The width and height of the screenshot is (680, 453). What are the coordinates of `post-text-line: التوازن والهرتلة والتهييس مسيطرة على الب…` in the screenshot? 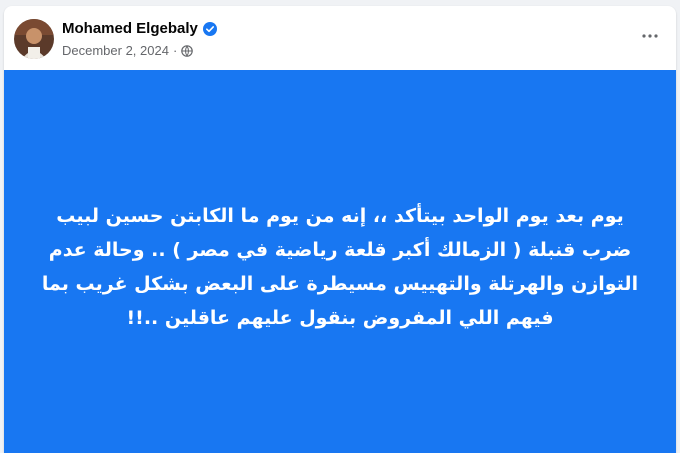 It's located at (340, 283).